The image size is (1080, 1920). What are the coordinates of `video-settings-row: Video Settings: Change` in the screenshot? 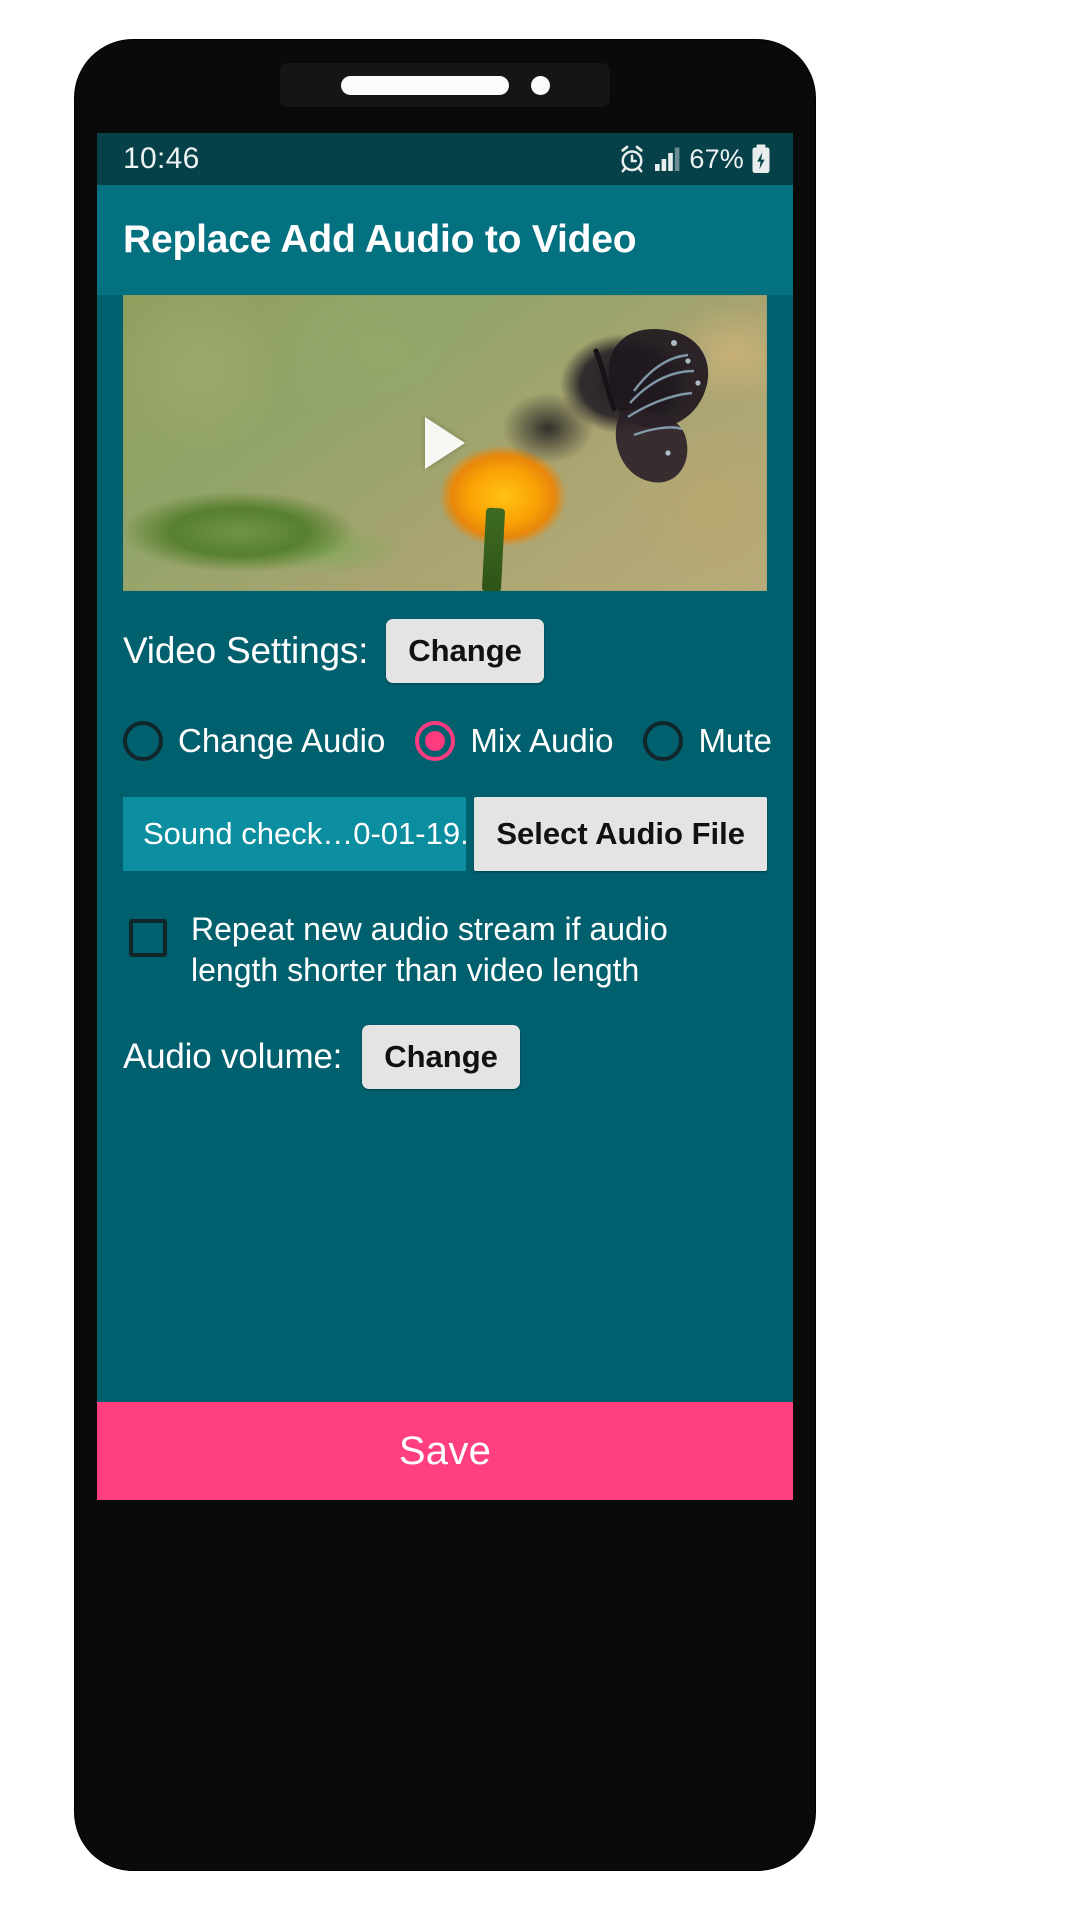 It's located at (445, 651).